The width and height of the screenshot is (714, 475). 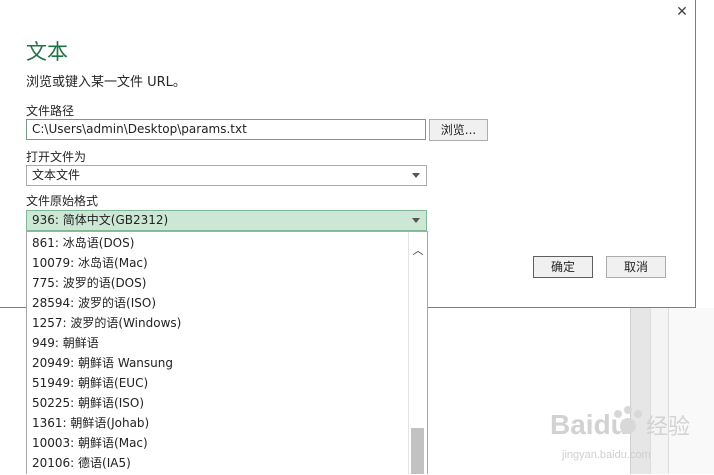 I want to click on file-origin-value: 936: 简体中文(GB2312), so click(x=100, y=220).